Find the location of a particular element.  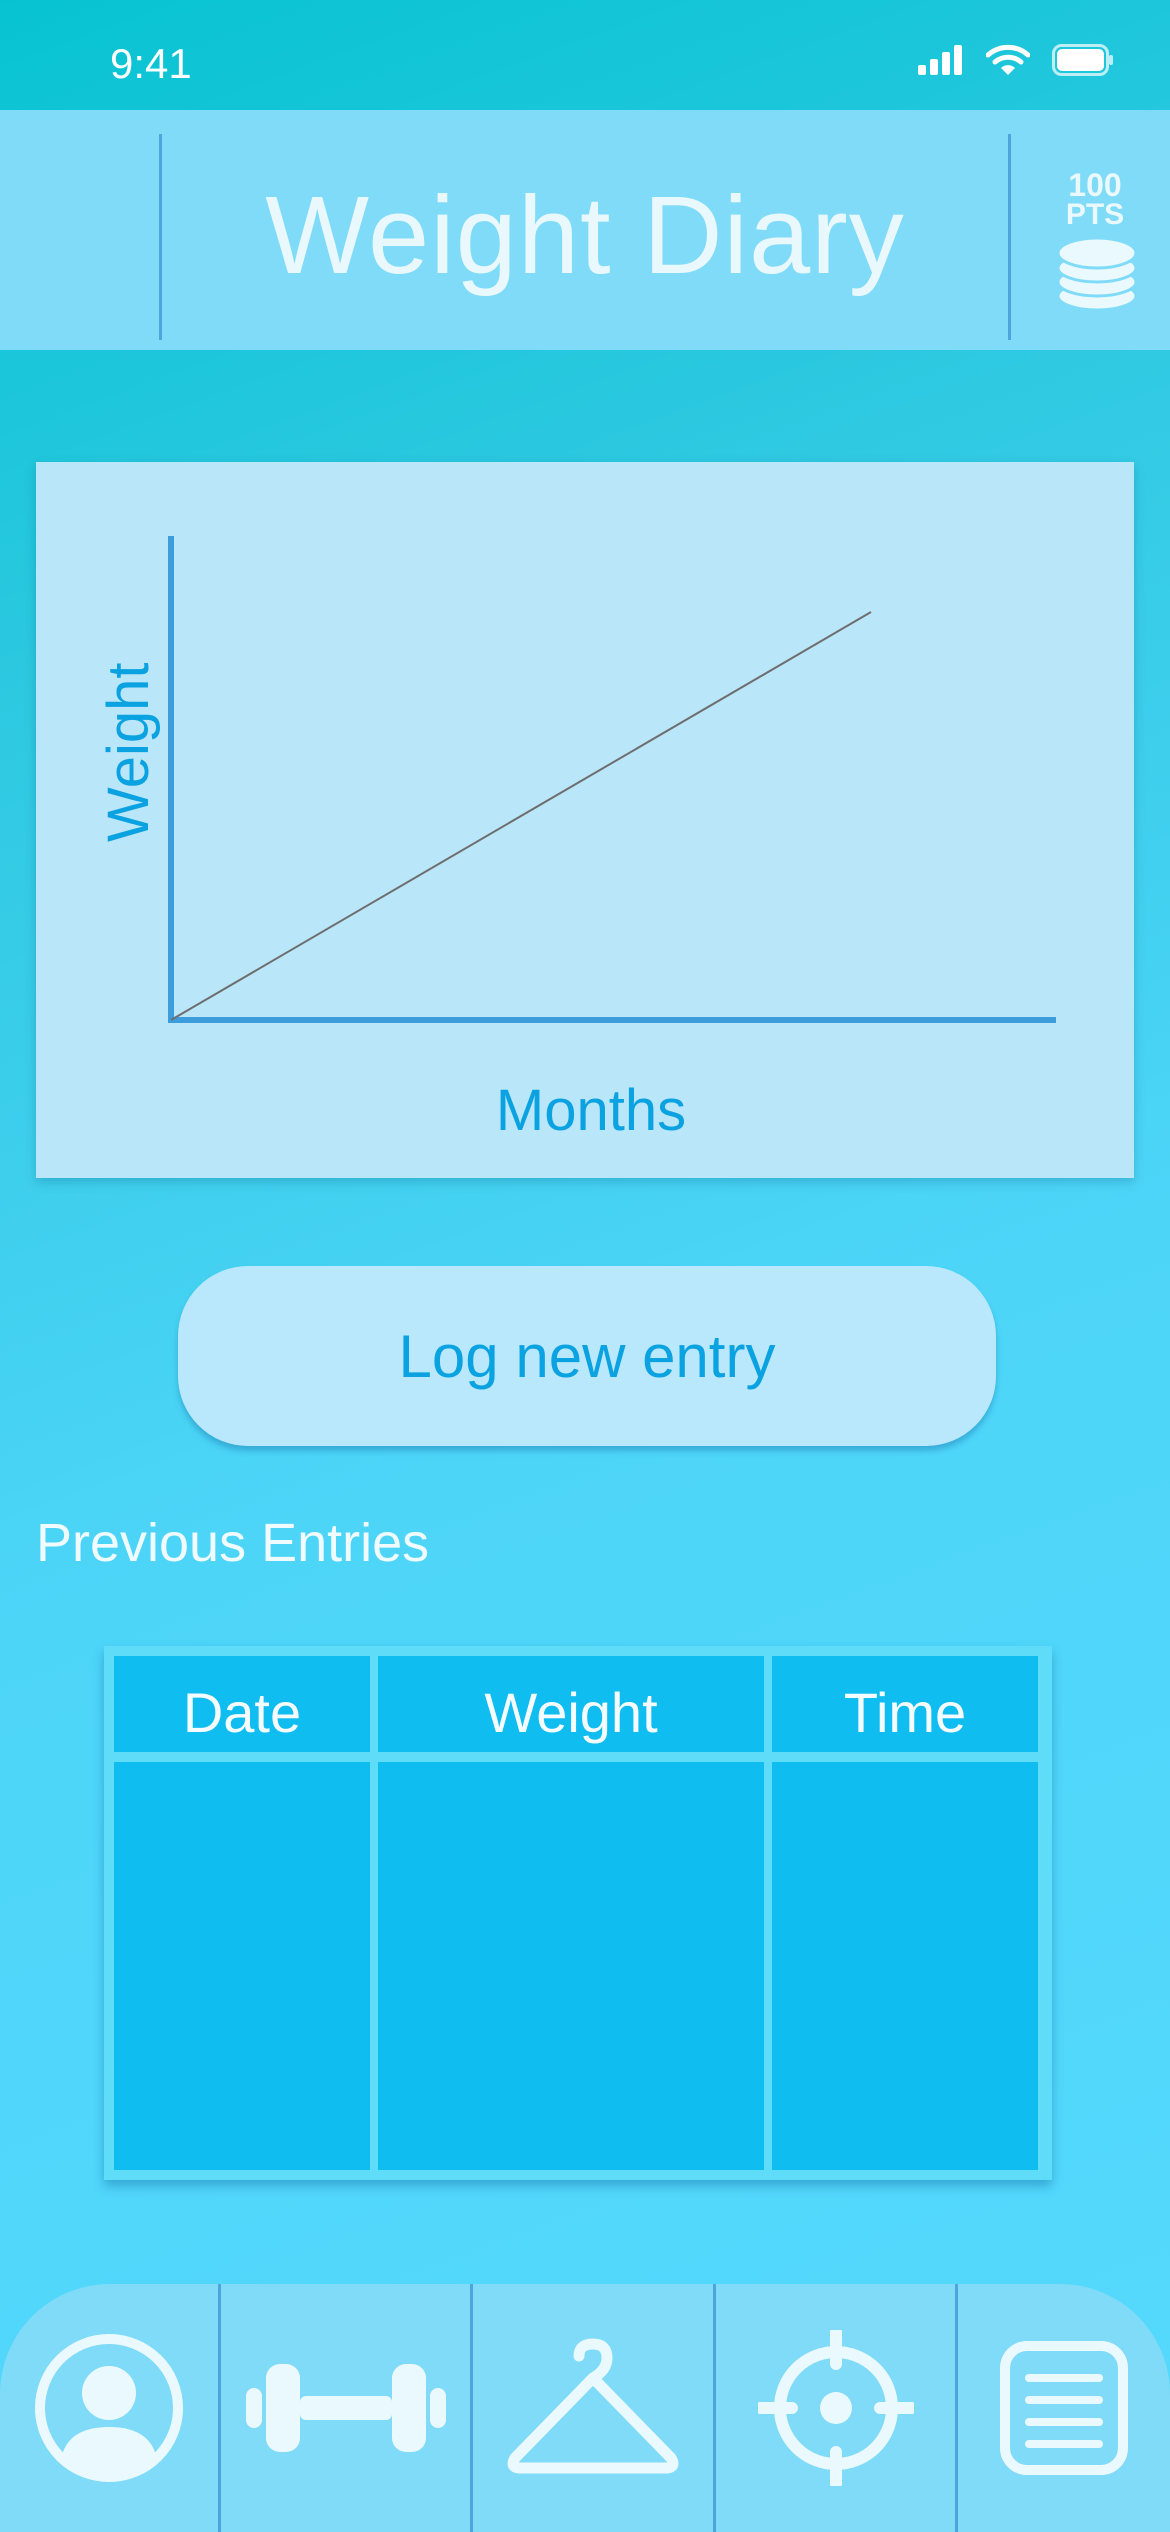

nav-item-wardrobe is located at coordinates (593, 2408).